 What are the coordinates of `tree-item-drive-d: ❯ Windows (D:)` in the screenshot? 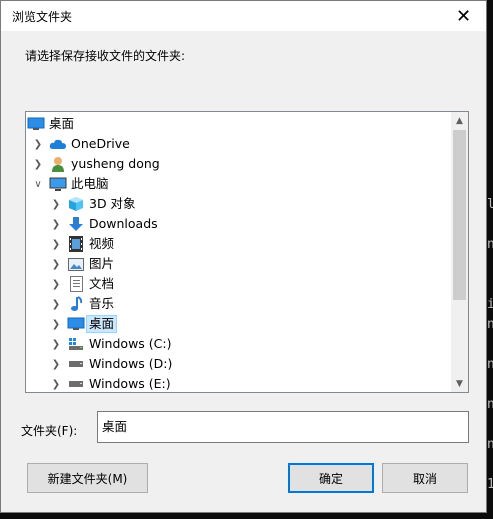 It's located at (238, 364).